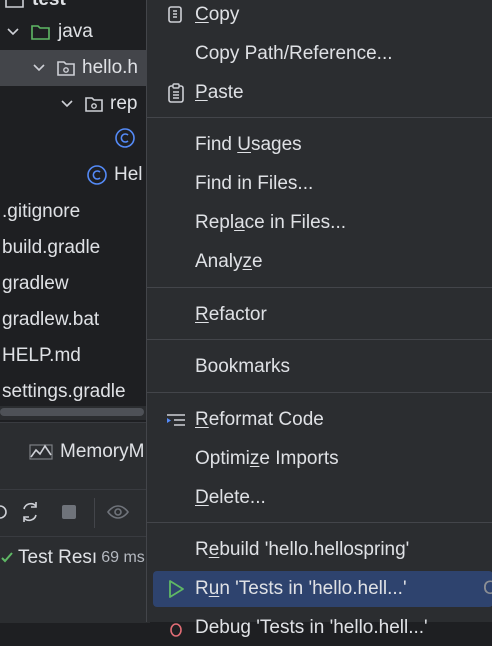 This screenshot has width=492, height=646. I want to click on rerun-failed-icon, so click(30, 512).